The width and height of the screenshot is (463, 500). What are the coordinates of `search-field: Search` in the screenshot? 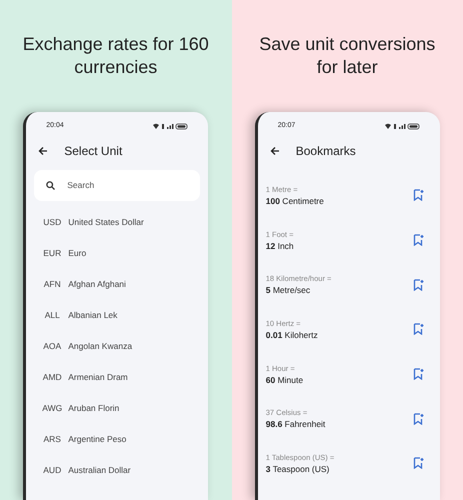 It's located at (117, 185).